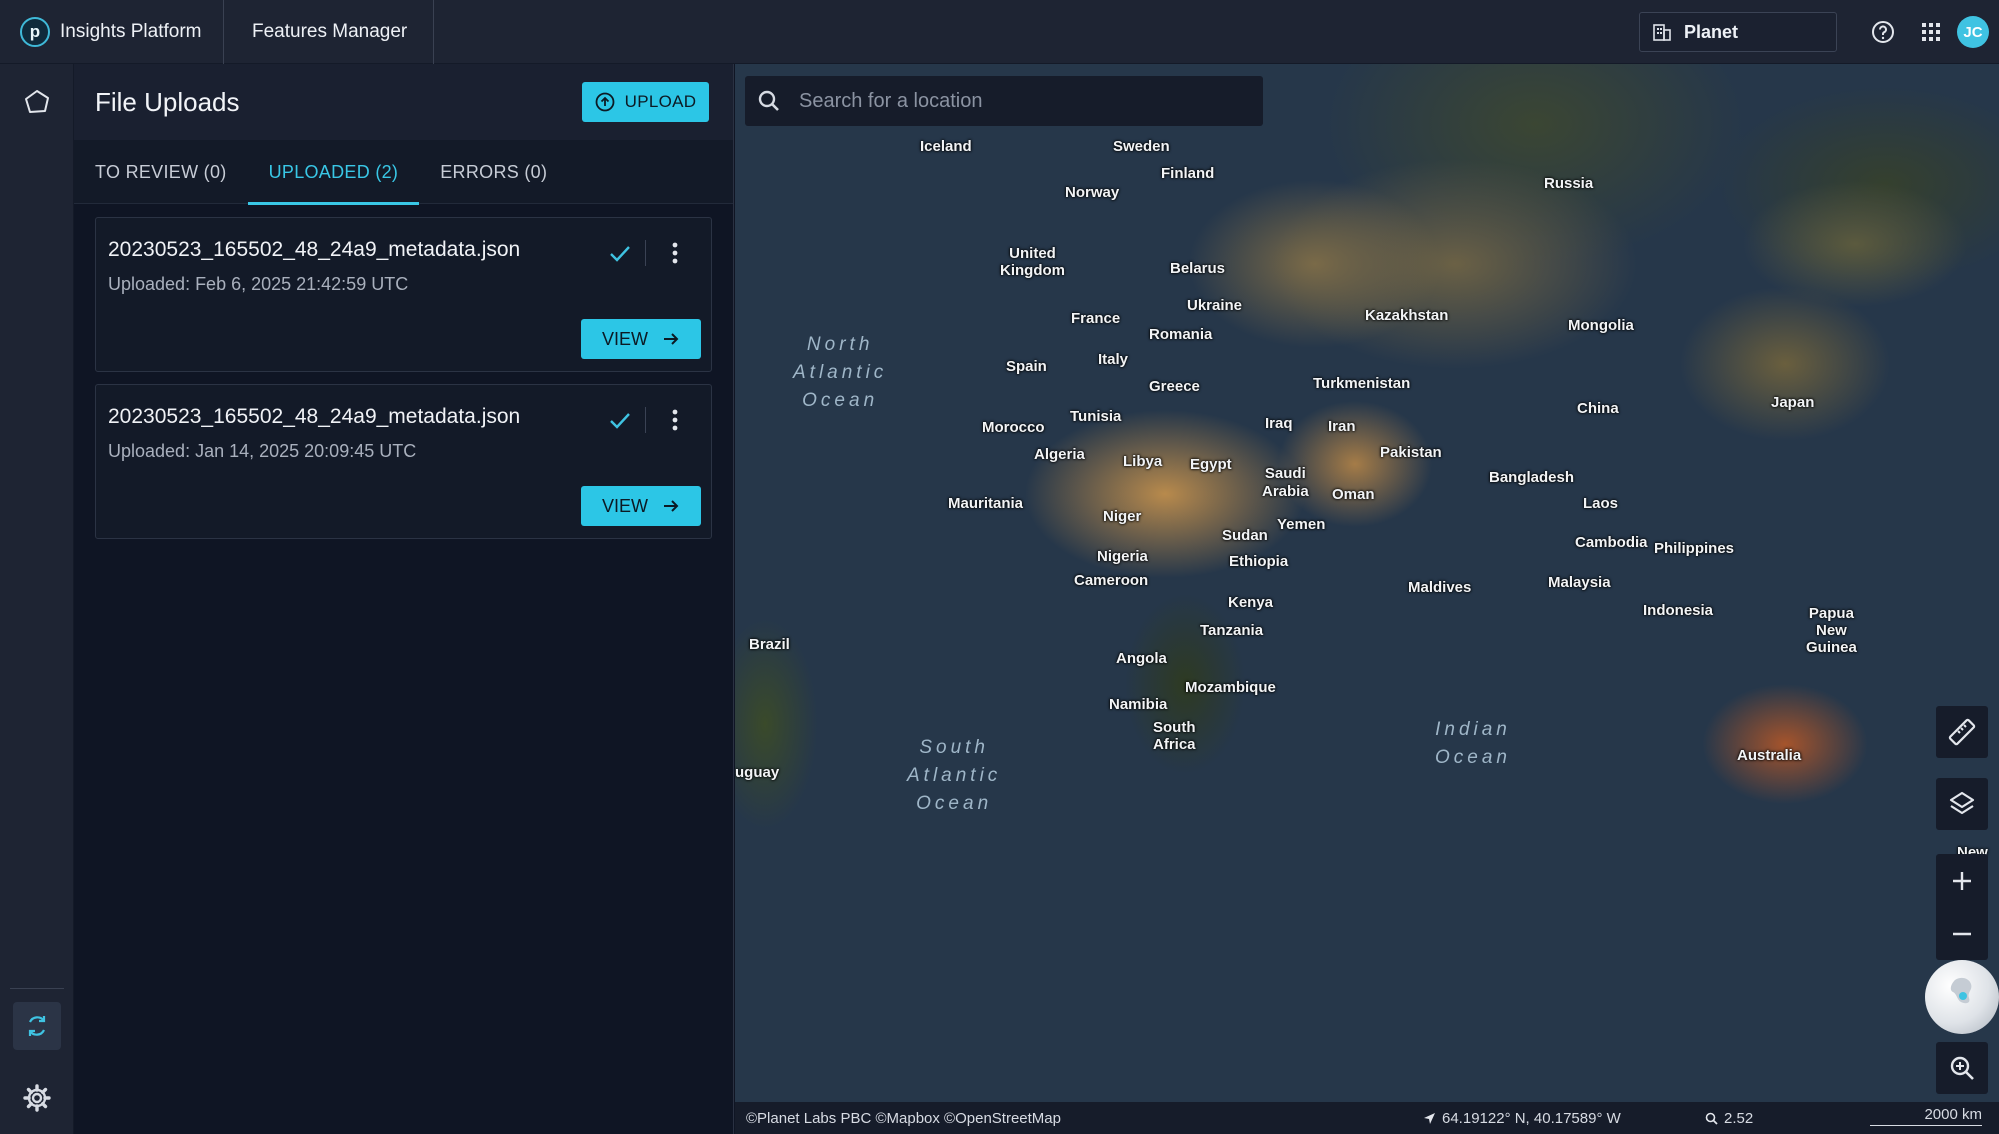 This screenshot has height=1134, width=1999. I want to click on country-label: Tunisia, so click(1096, 416).